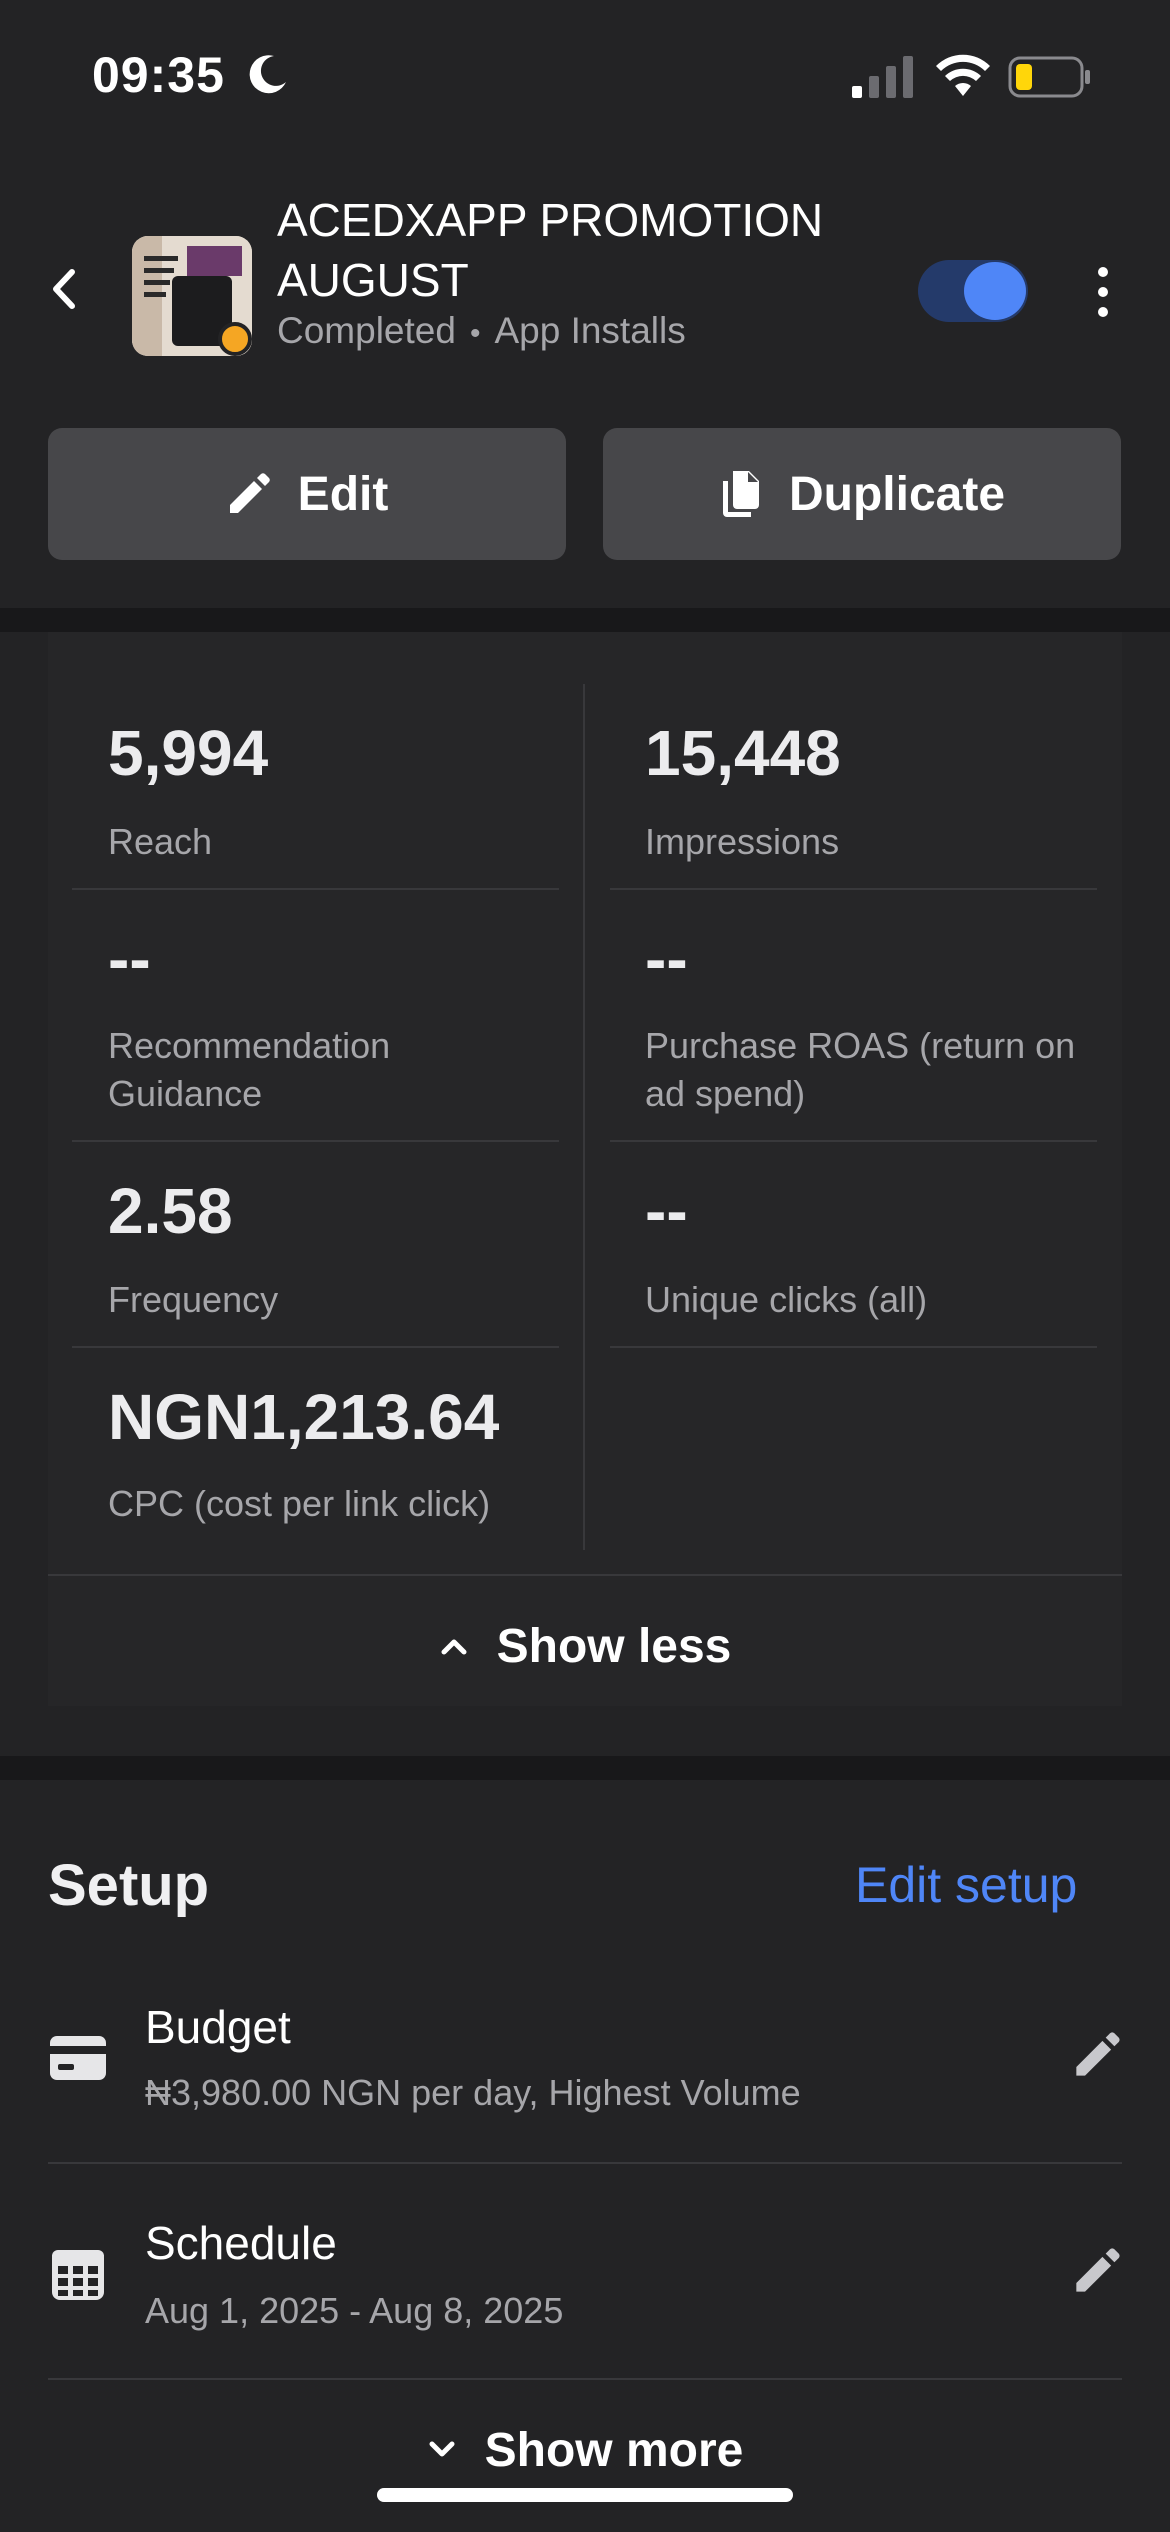 This screenshot has height=2532, width=1170. Describe the element at coordinates (897, 494) in the screenshot. I see `duplicate-button-label: Duplicate` at that location.